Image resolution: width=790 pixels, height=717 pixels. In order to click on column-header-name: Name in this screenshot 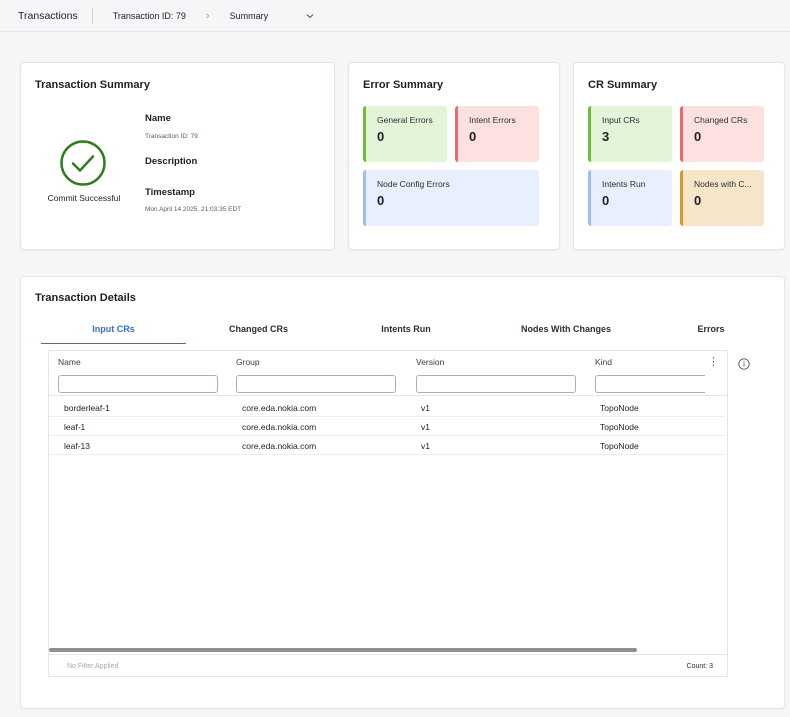, I will do `click(69, 362)`.